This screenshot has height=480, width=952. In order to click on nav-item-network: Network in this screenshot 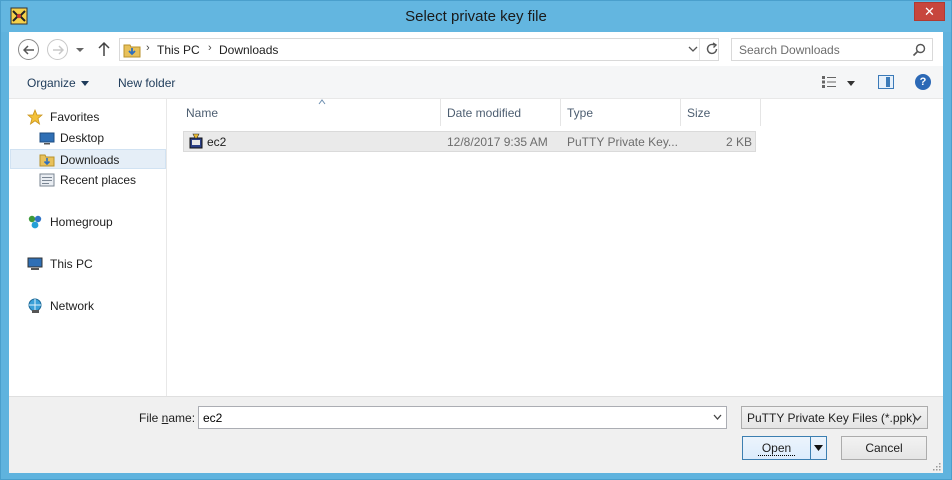, I will do `click(91, 306)`.